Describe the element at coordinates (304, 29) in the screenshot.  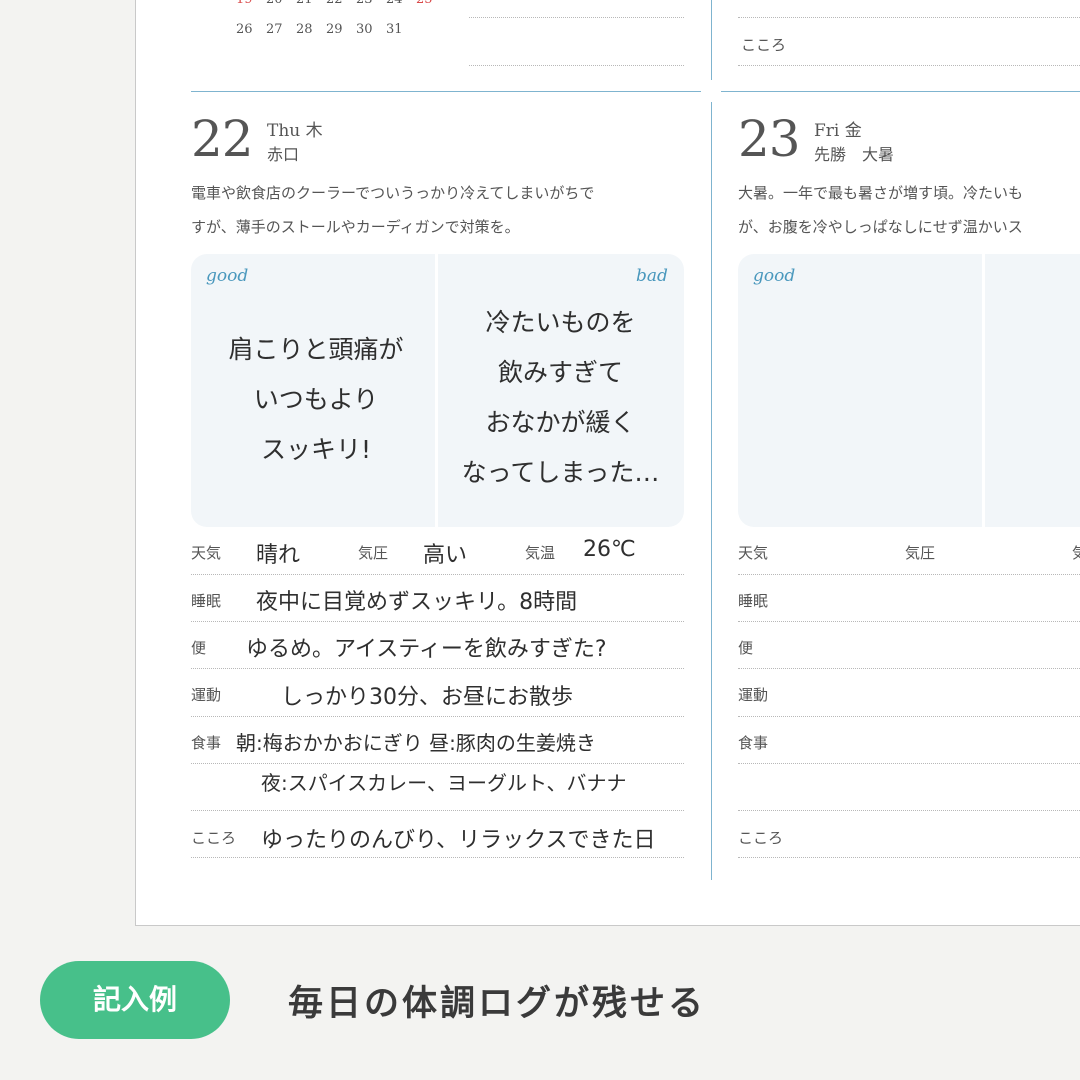
I see `calendar-day: 28` at that location.